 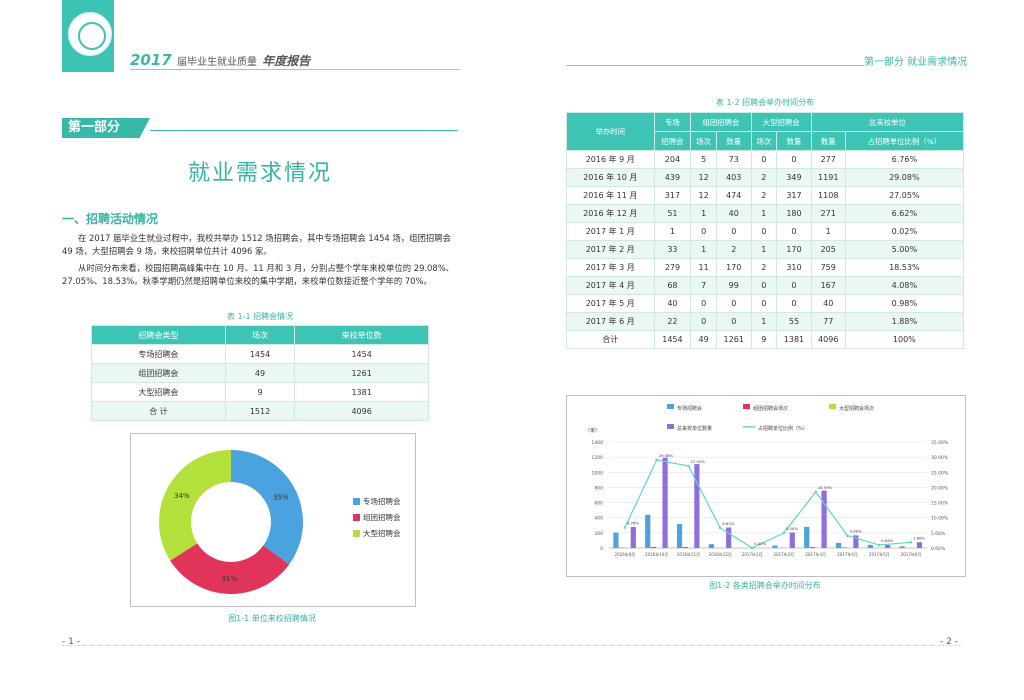 What do you see at coordinates (598, 519) in the screenshot?
I see `y-tick-label: 400` at bounding box center [598, 519].